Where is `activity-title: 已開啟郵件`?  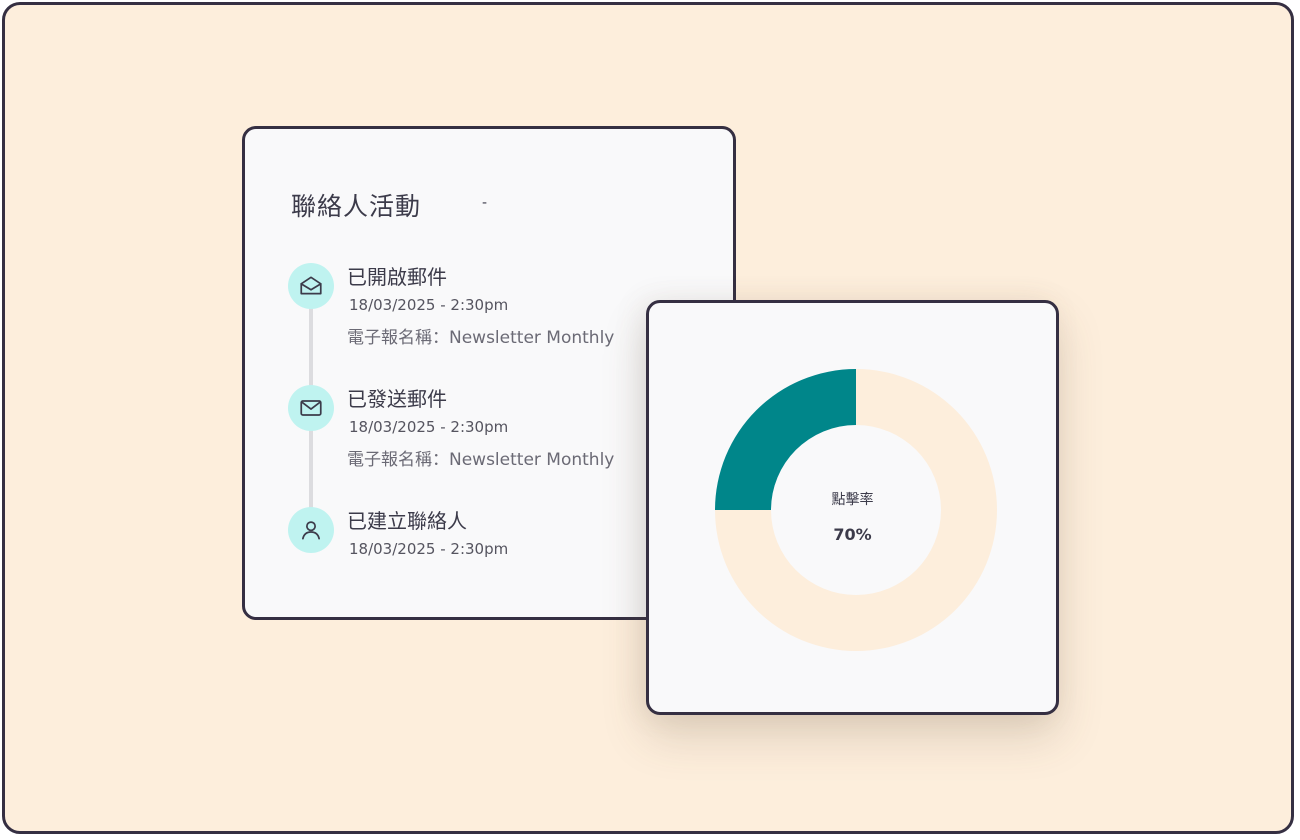 activity-title: 已開啟郵件 is located at coordinates (397, 277).